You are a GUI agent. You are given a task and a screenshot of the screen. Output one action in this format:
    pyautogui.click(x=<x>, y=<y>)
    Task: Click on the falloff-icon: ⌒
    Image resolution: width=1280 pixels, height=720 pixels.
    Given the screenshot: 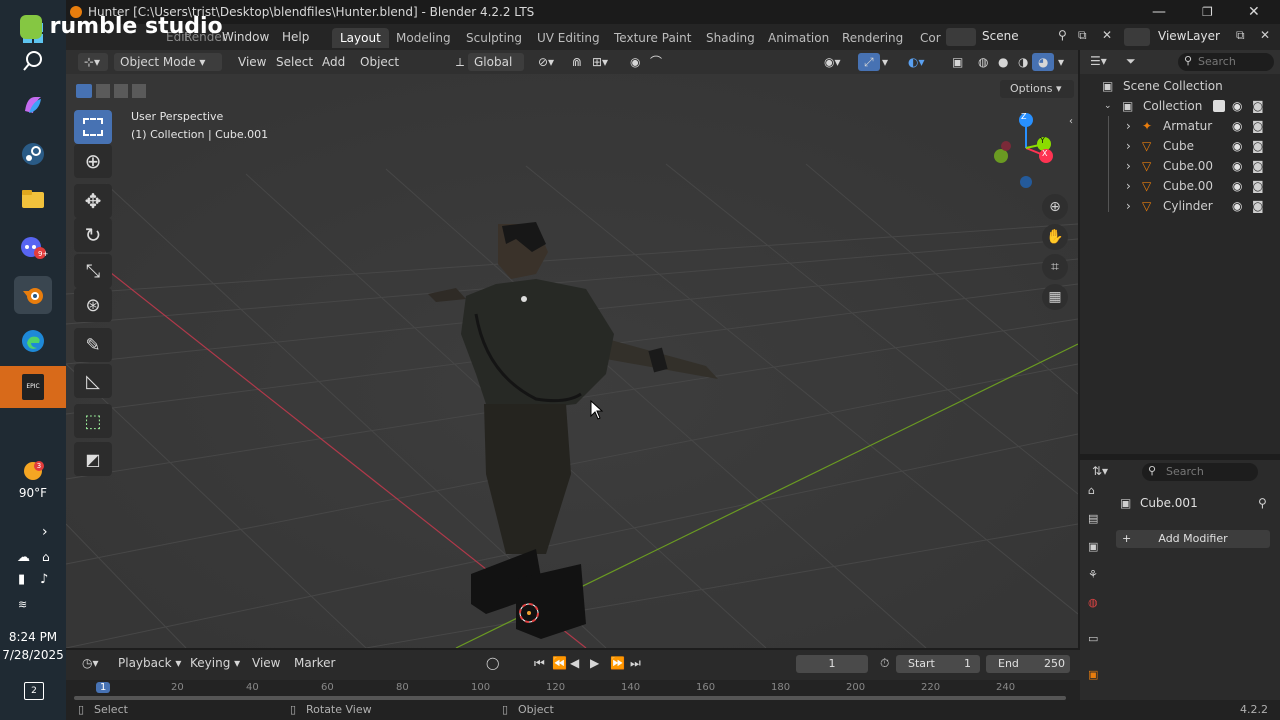 What is the action you would take?
    pyautogui.click(x=656, y=62)
    